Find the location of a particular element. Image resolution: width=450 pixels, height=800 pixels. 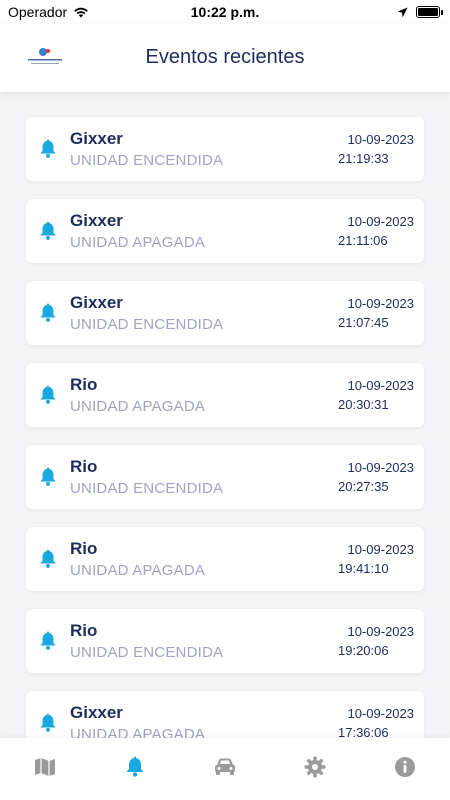

bottom-nav is located at coordinates (225, 769).